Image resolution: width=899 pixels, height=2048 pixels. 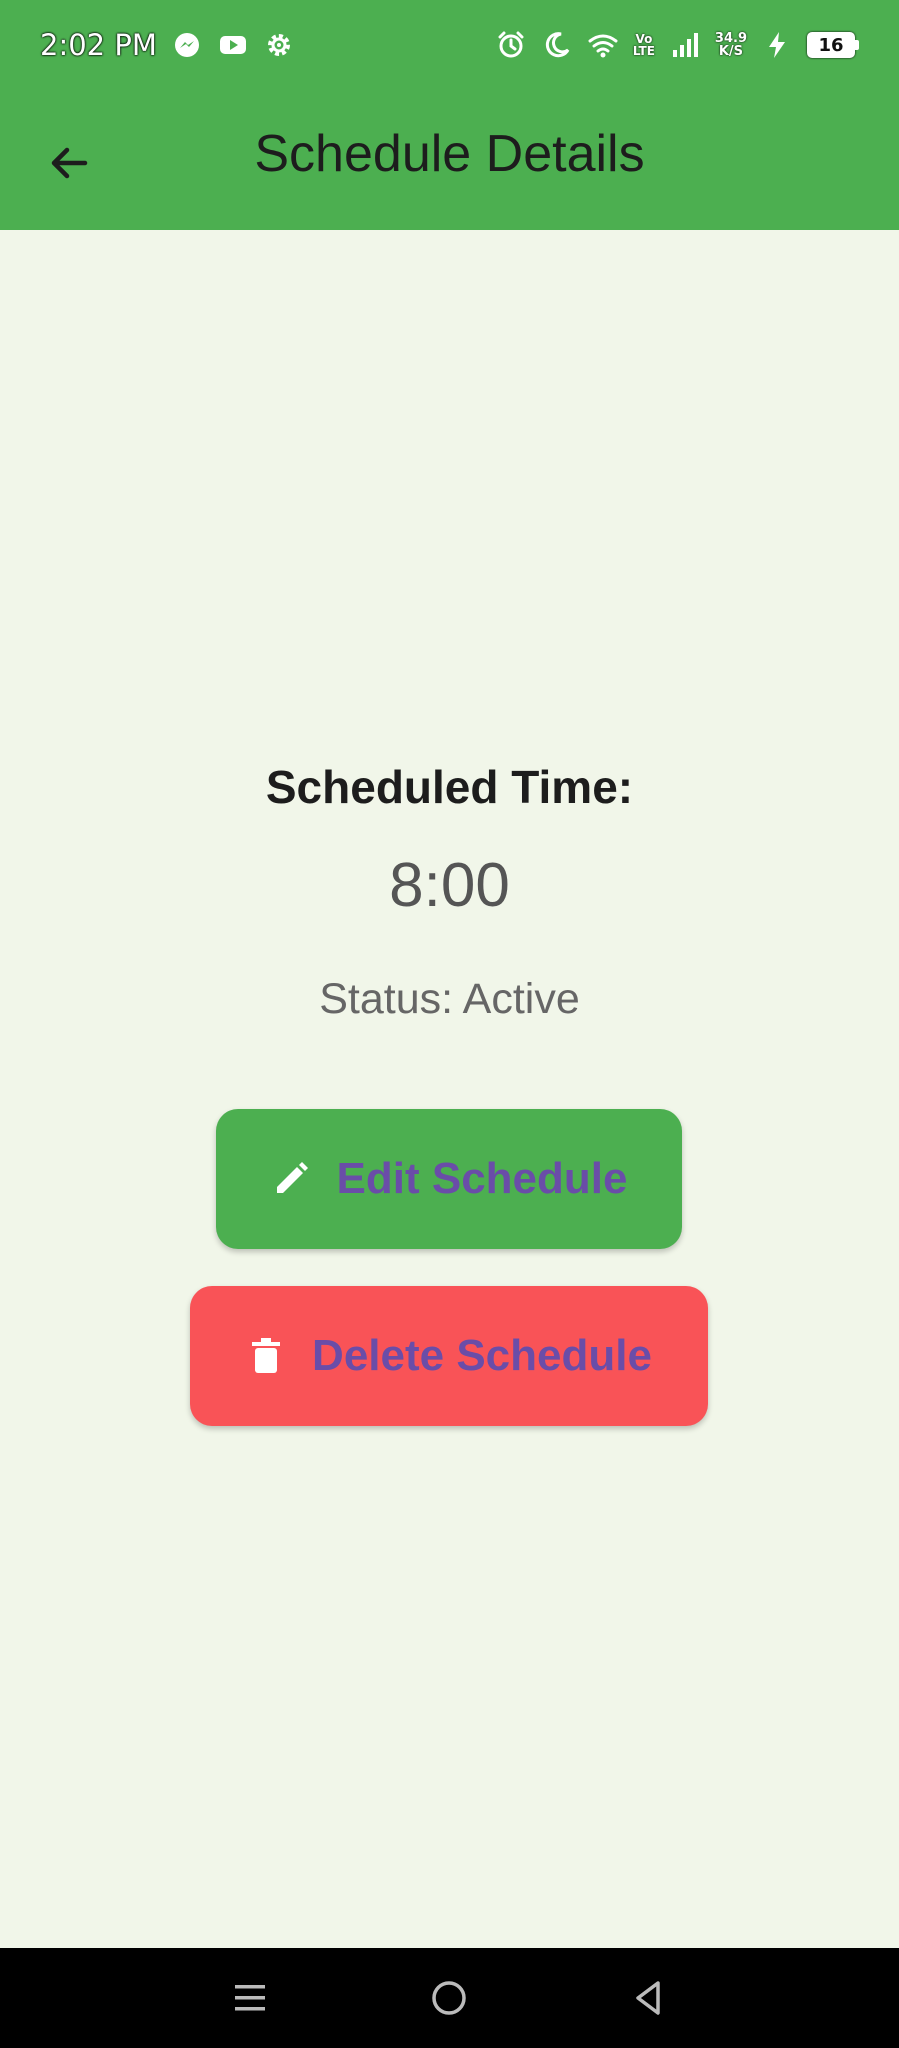 I want to click on delete-schedule-button: Delete Schedule, so click(x=449, y=1356).